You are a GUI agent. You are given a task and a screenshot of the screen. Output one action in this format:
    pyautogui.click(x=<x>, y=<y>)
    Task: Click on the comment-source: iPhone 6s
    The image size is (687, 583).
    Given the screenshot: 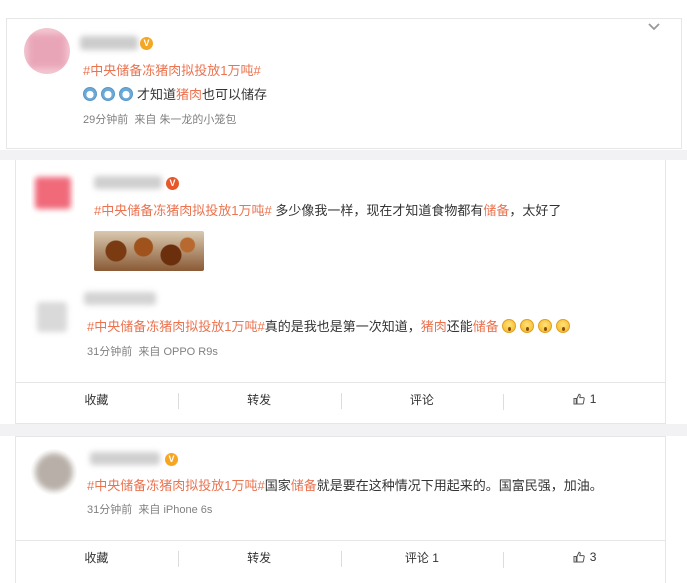 What is the action you would take?
    pyautogui.click(x=187, y=510)
    